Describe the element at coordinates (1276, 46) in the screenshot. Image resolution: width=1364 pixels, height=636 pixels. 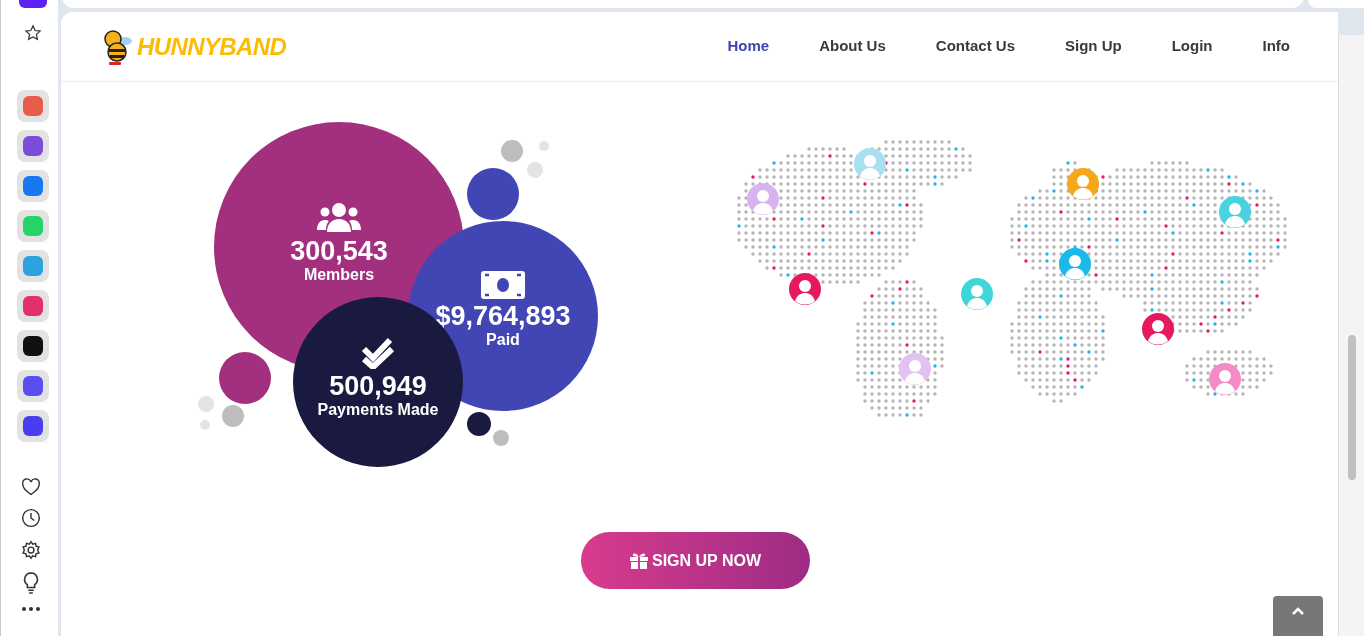
I see `nav-link: Info` at that location.